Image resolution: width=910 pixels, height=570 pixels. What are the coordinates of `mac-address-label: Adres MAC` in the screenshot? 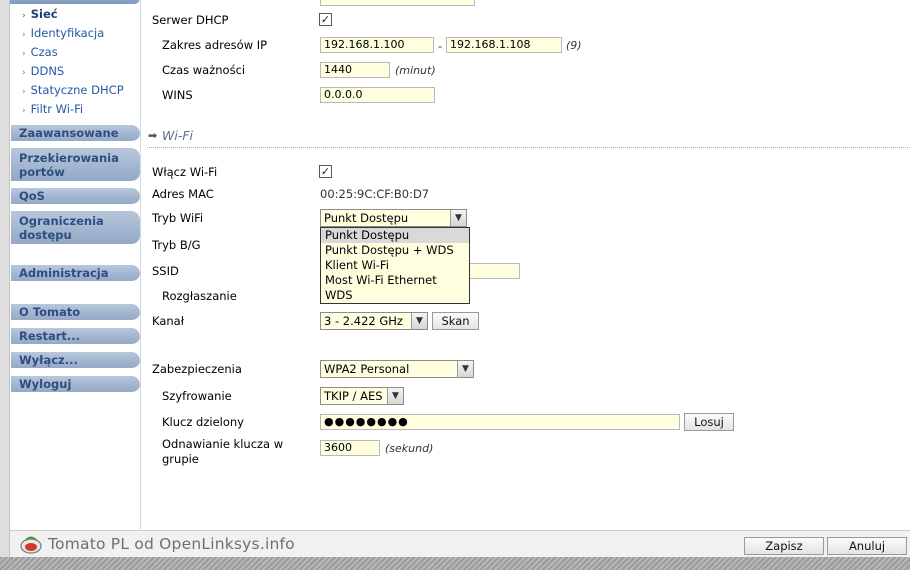 It's located at (183, 194).